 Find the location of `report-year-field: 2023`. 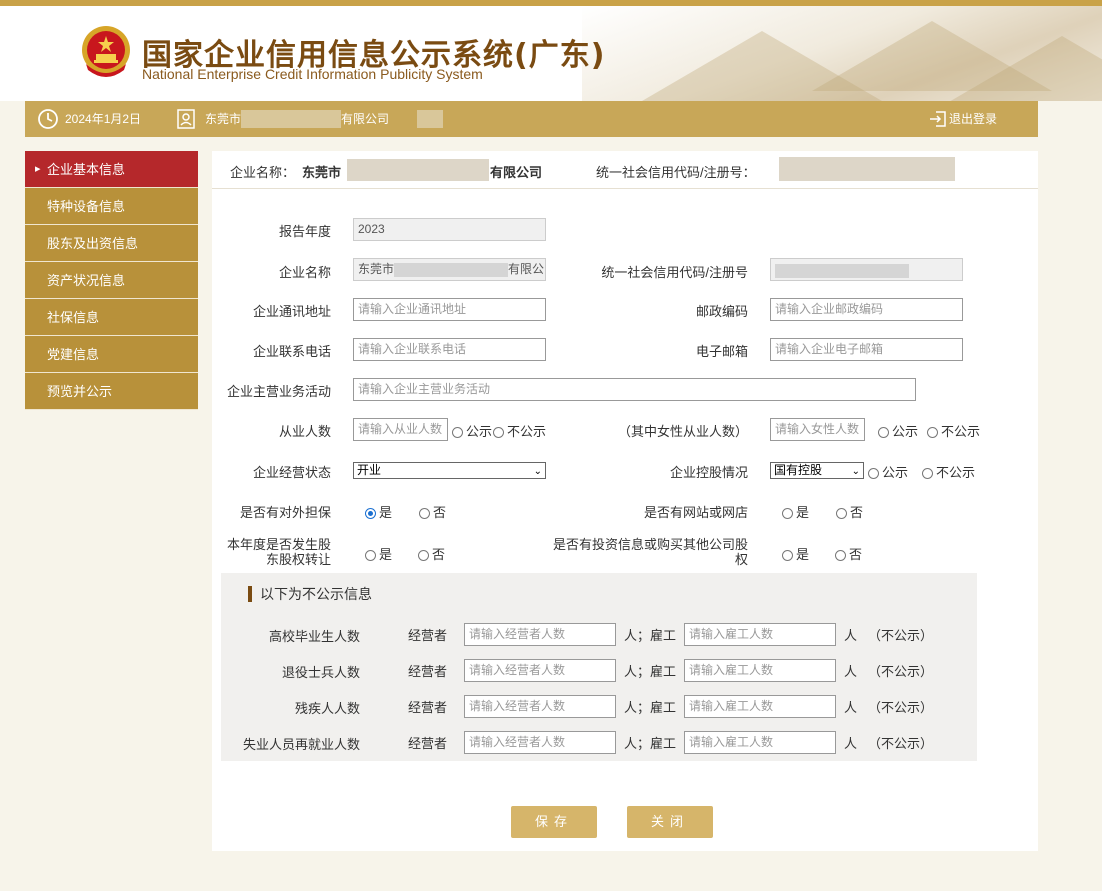

report-year-field: 2023 is located at coordinates (449, 229).